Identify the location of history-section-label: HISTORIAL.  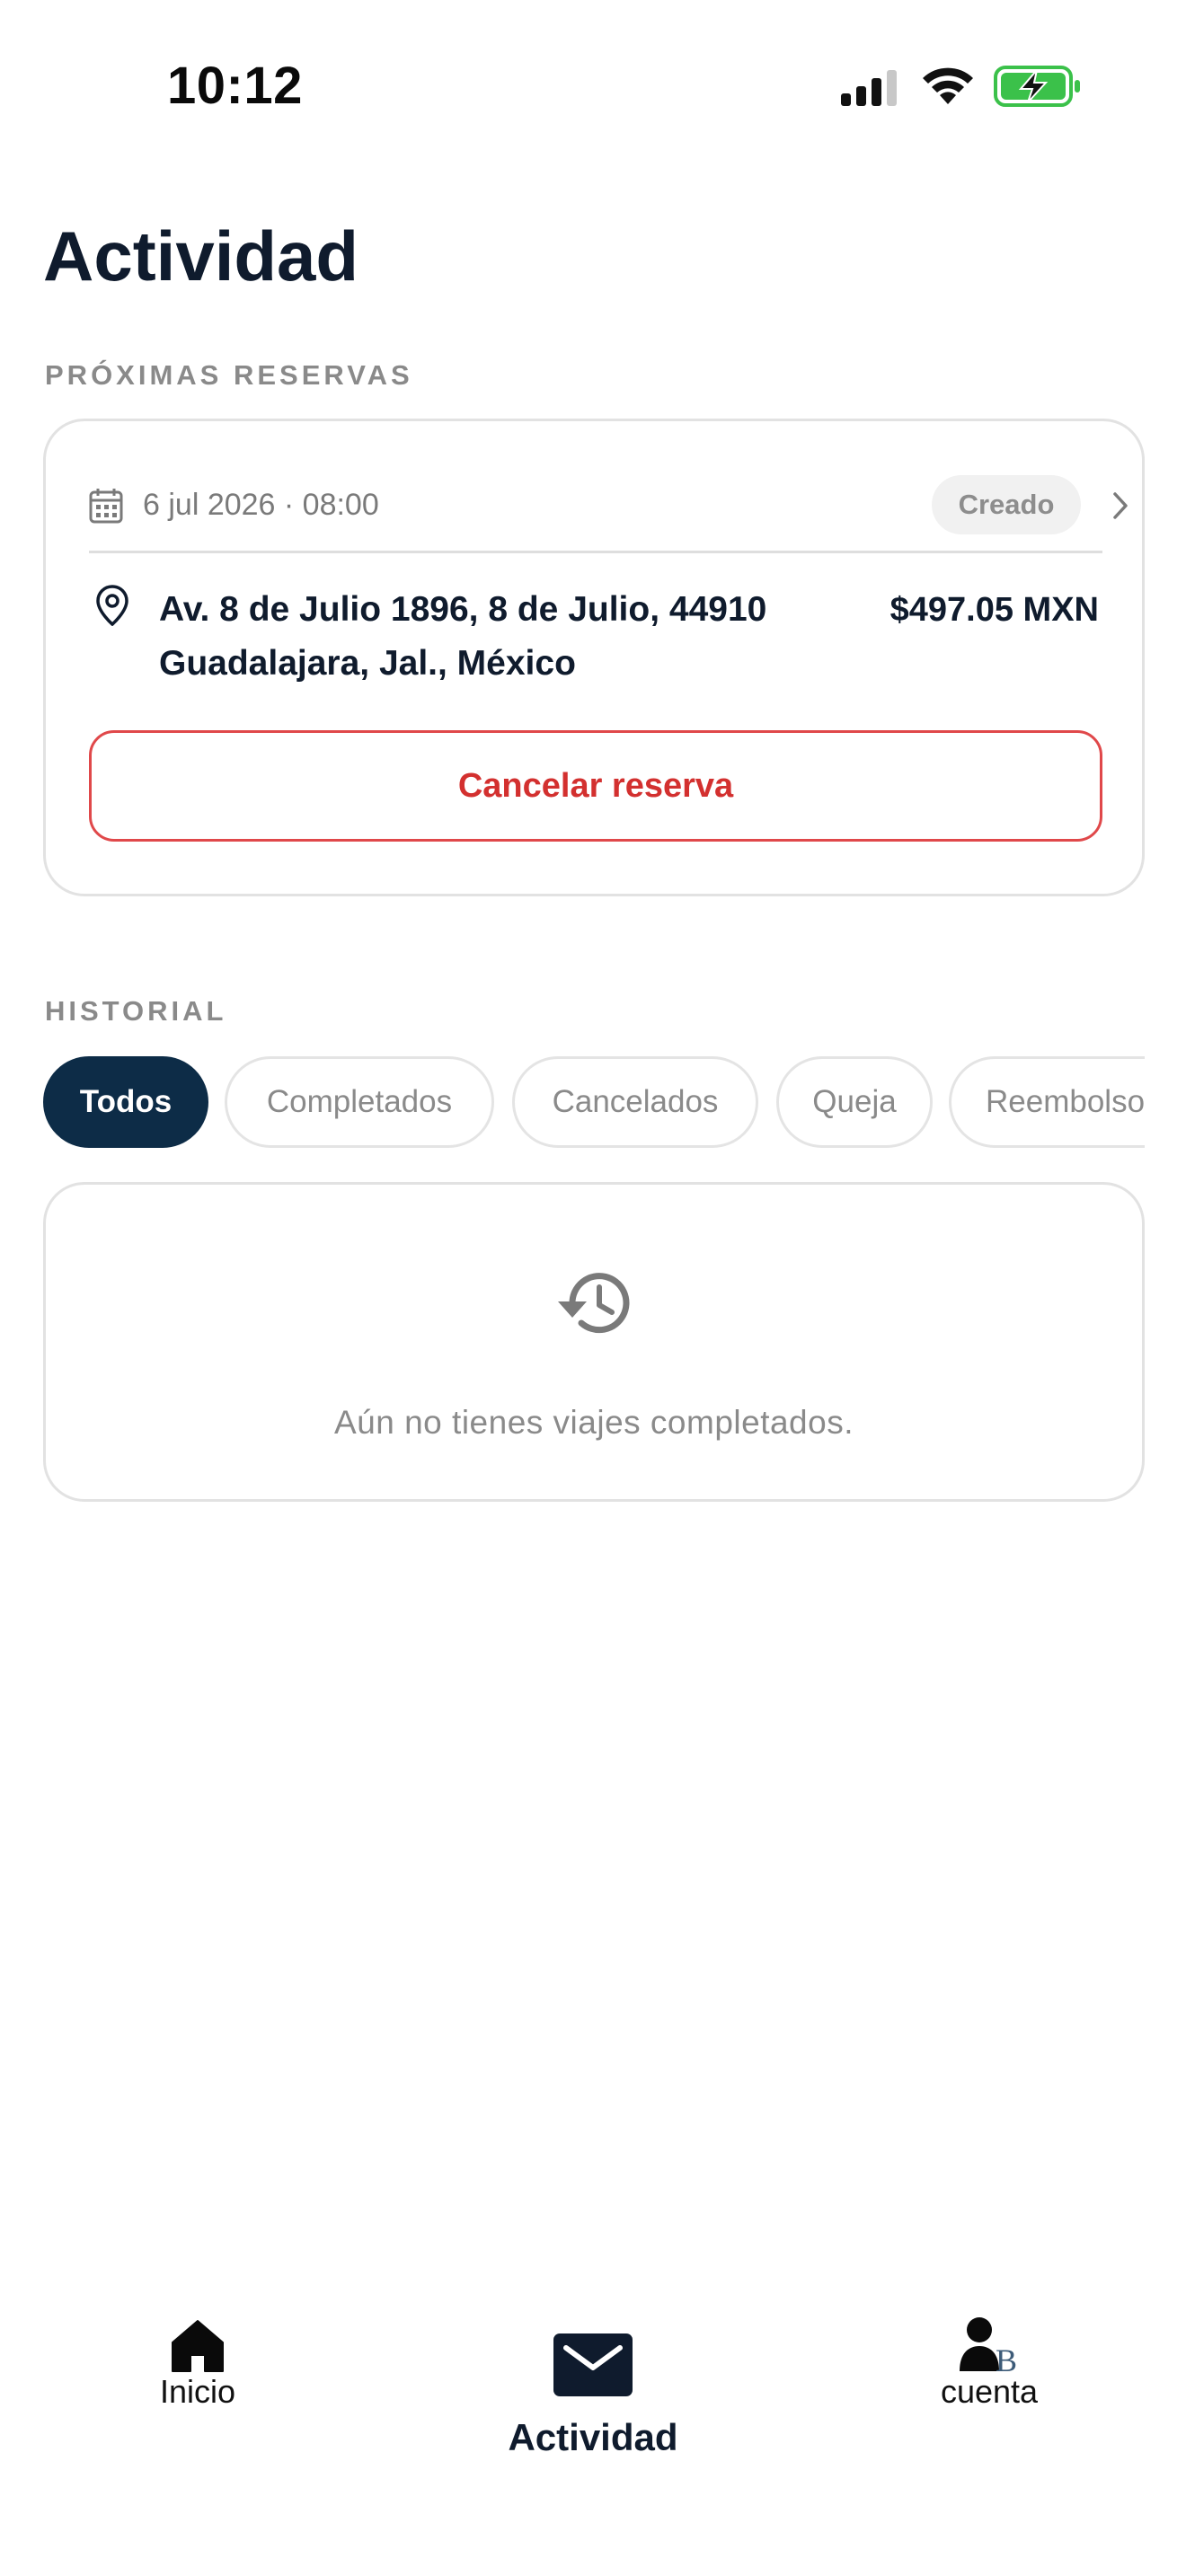
(136, 1011).